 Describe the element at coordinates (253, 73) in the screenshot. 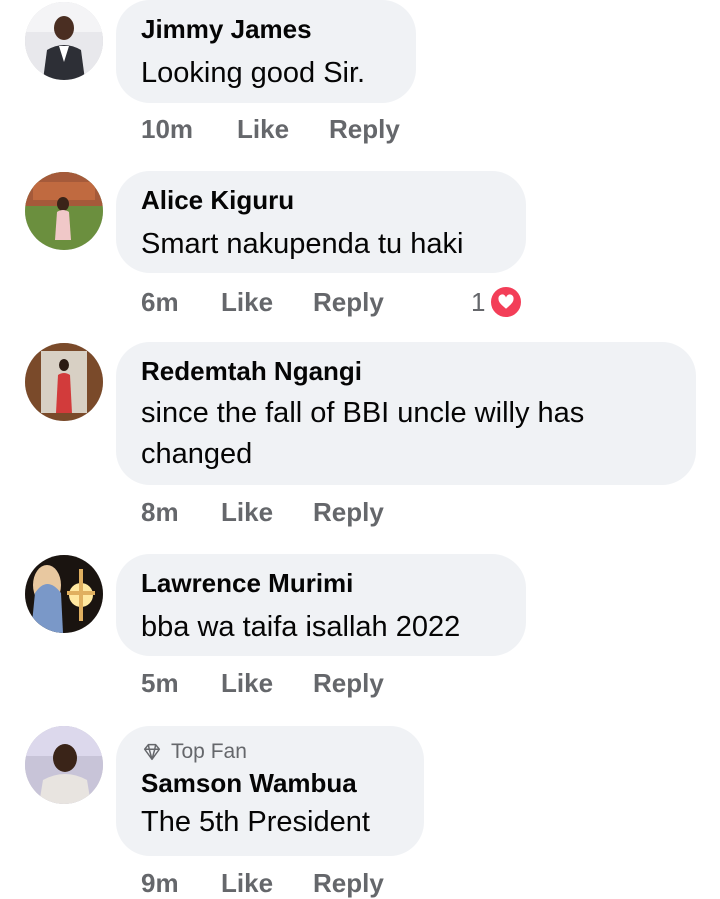

I see `comment-text: Looking good Sir.` at that location.